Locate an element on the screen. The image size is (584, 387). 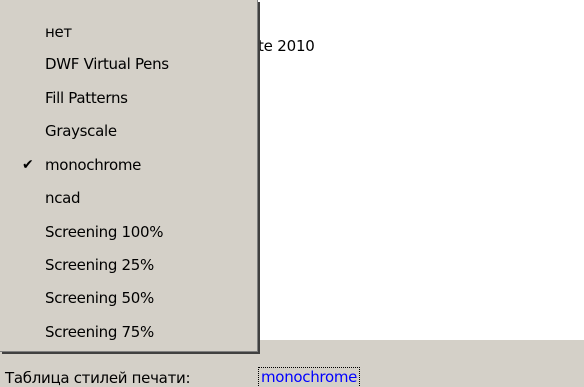
menu-item-label: Screening 75% is located at coordinates (99, 332).